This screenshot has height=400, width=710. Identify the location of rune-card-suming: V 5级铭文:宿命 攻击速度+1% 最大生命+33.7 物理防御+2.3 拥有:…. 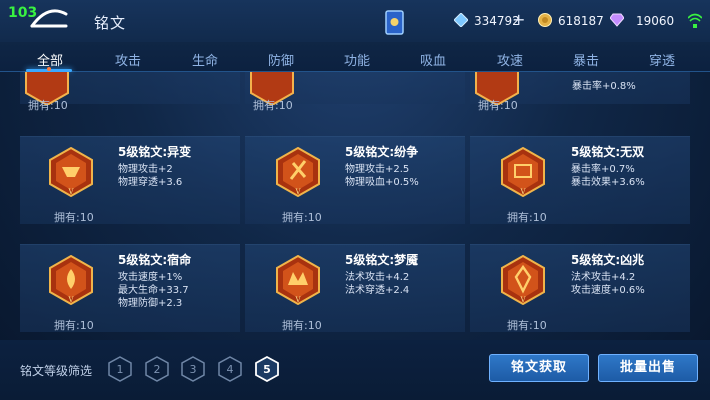
(130, 288).